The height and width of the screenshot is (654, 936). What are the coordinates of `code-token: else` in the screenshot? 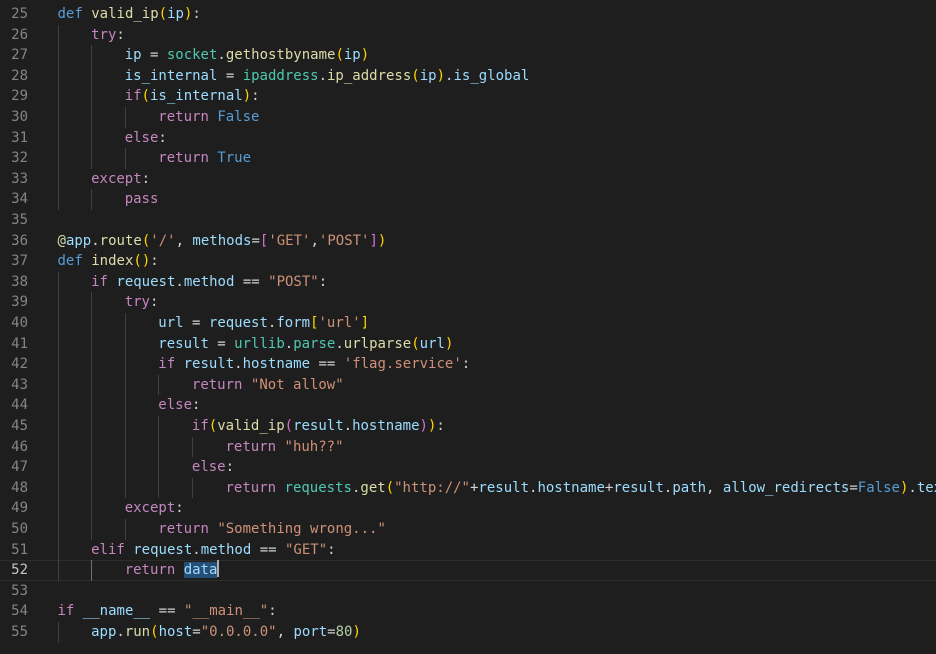 It's located at (141, 137).